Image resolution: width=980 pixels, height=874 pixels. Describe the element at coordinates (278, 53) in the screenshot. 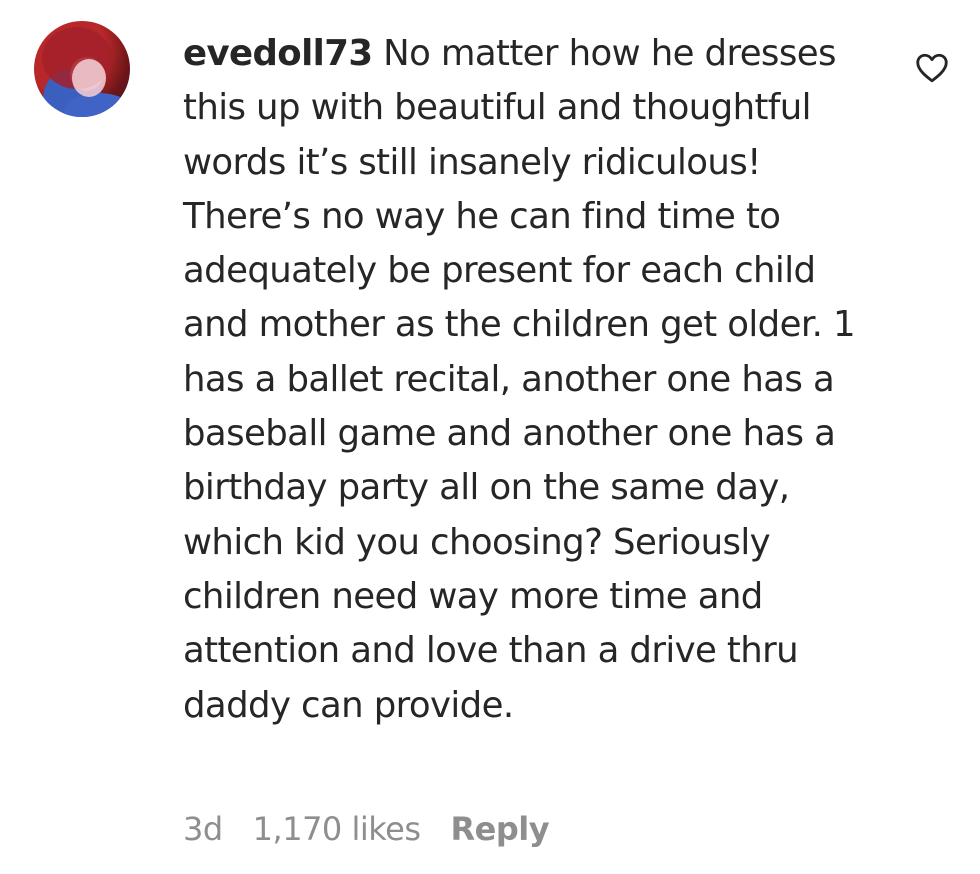

I see `comment-username: evedoll73` at that location.